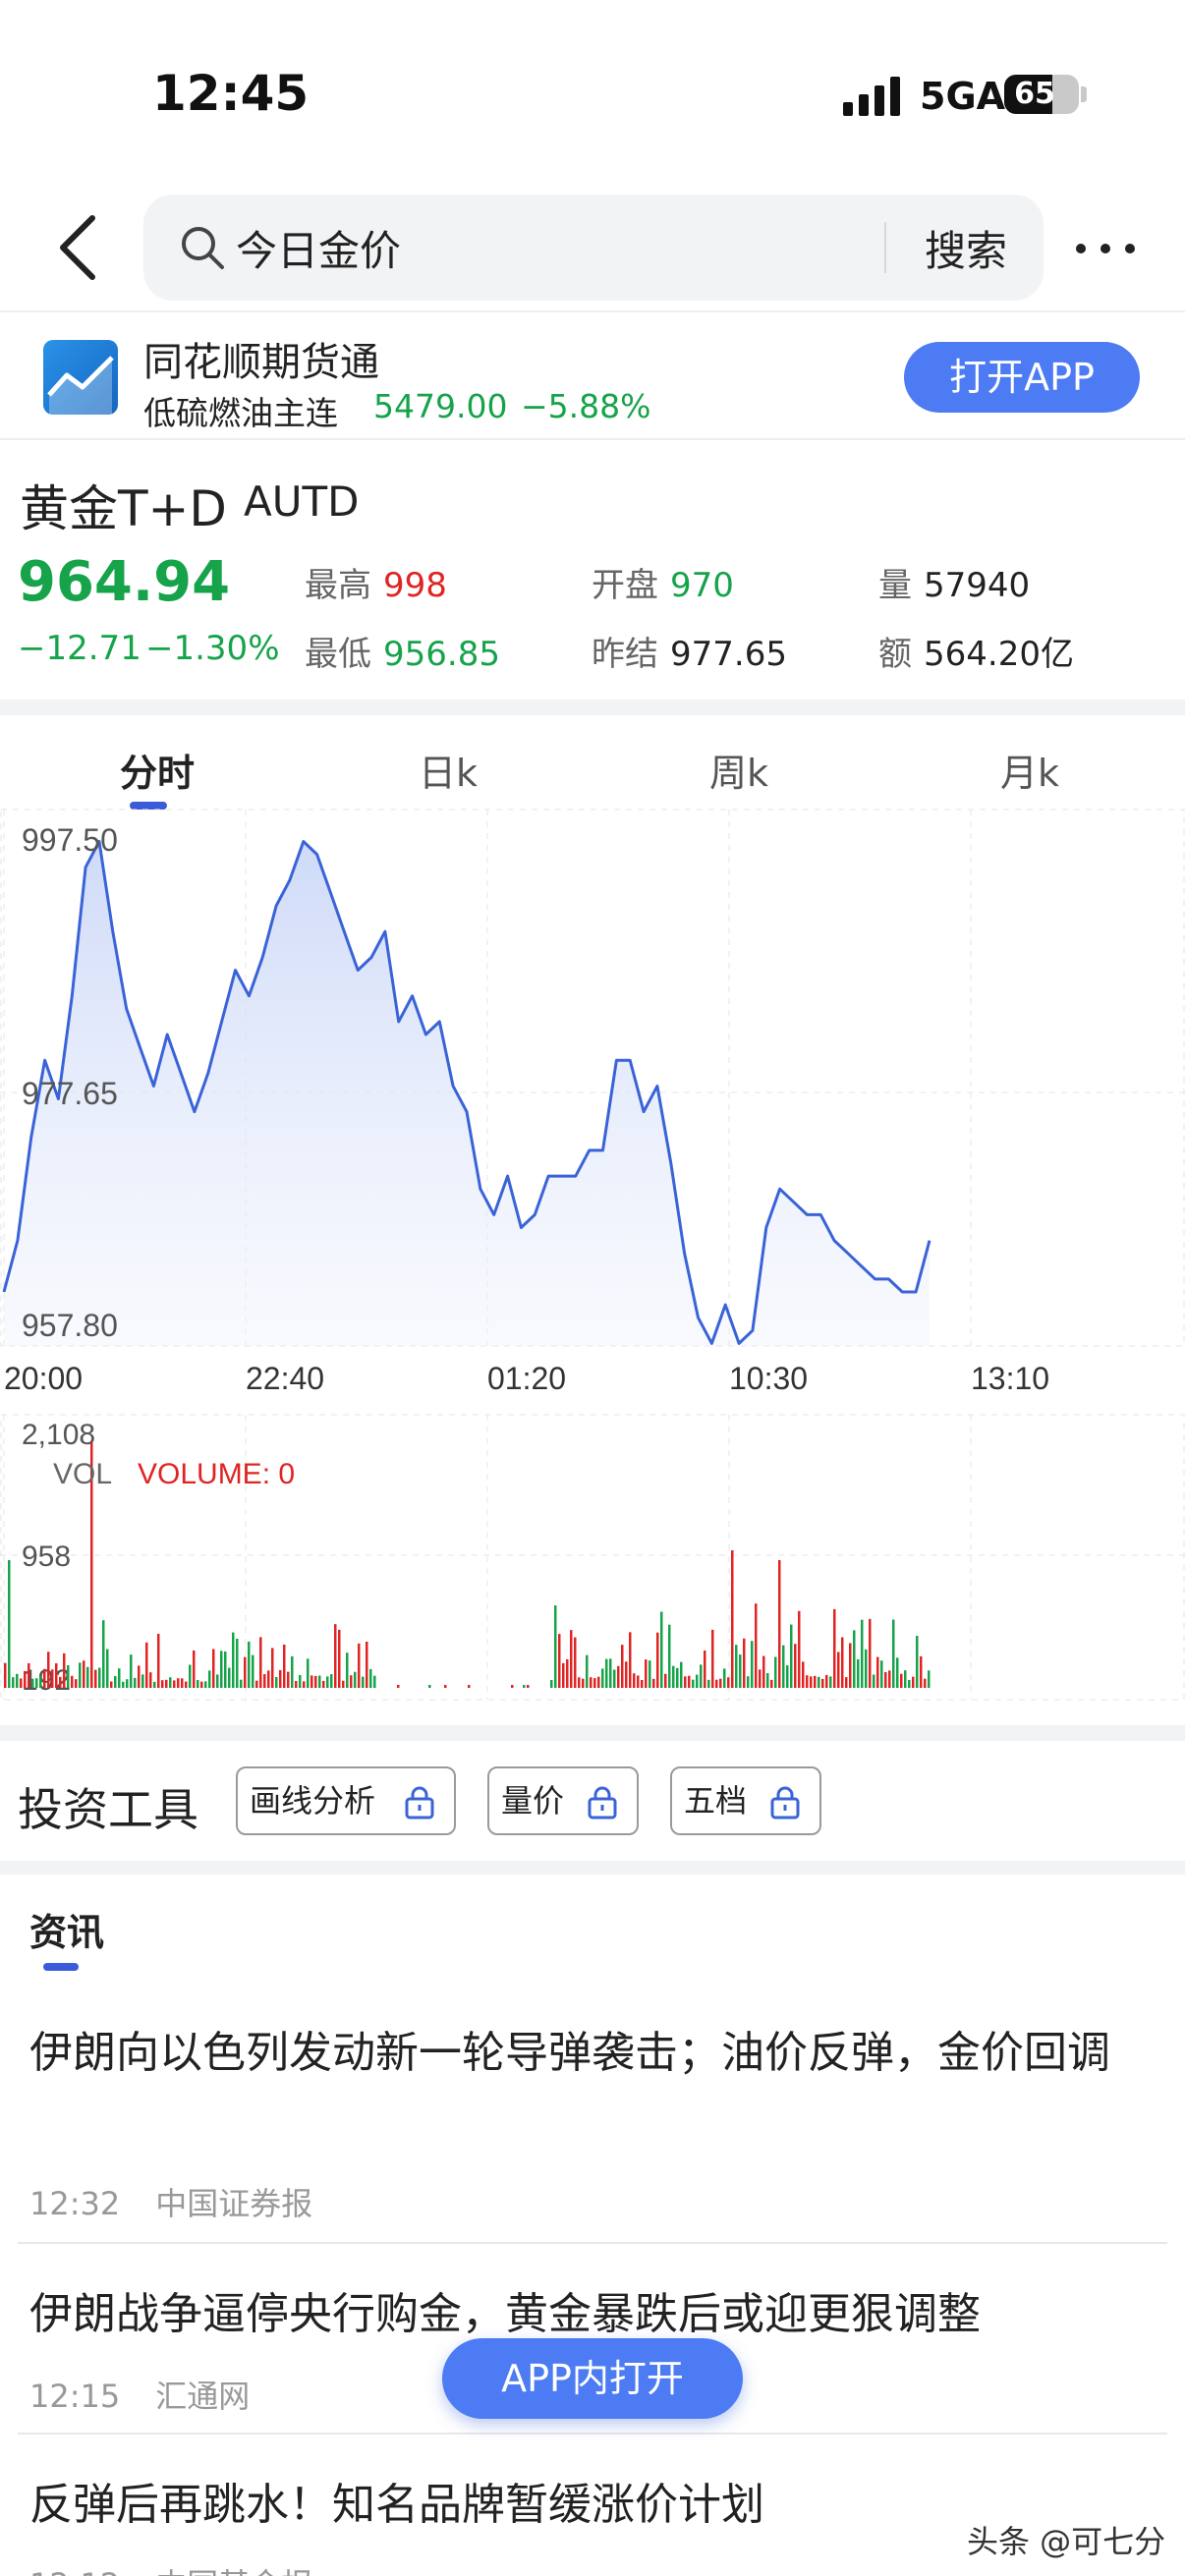 The width and height of the screenshot is (1185, 2576). I want to click on search-button: 搜索, so click(966, 247).